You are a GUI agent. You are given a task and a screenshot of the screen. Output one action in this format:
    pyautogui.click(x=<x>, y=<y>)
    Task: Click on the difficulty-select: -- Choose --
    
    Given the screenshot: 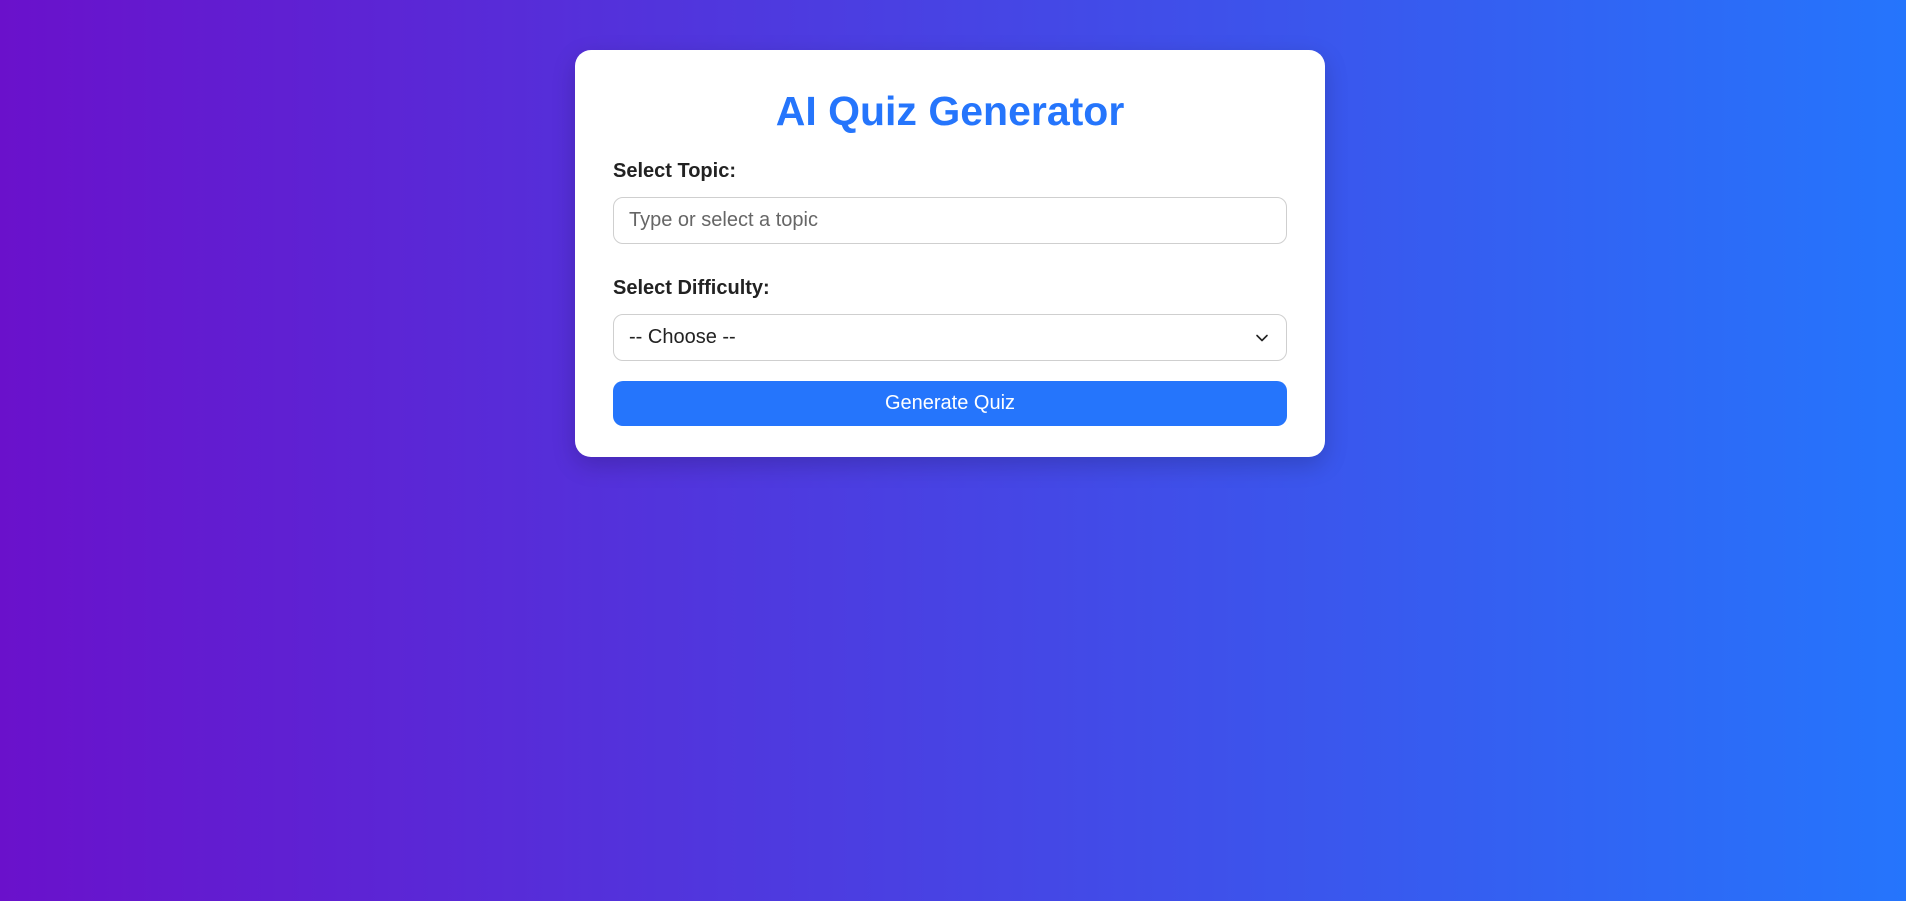 What is the action you would take?
    pyautogui.click(x=950, y=337)
    